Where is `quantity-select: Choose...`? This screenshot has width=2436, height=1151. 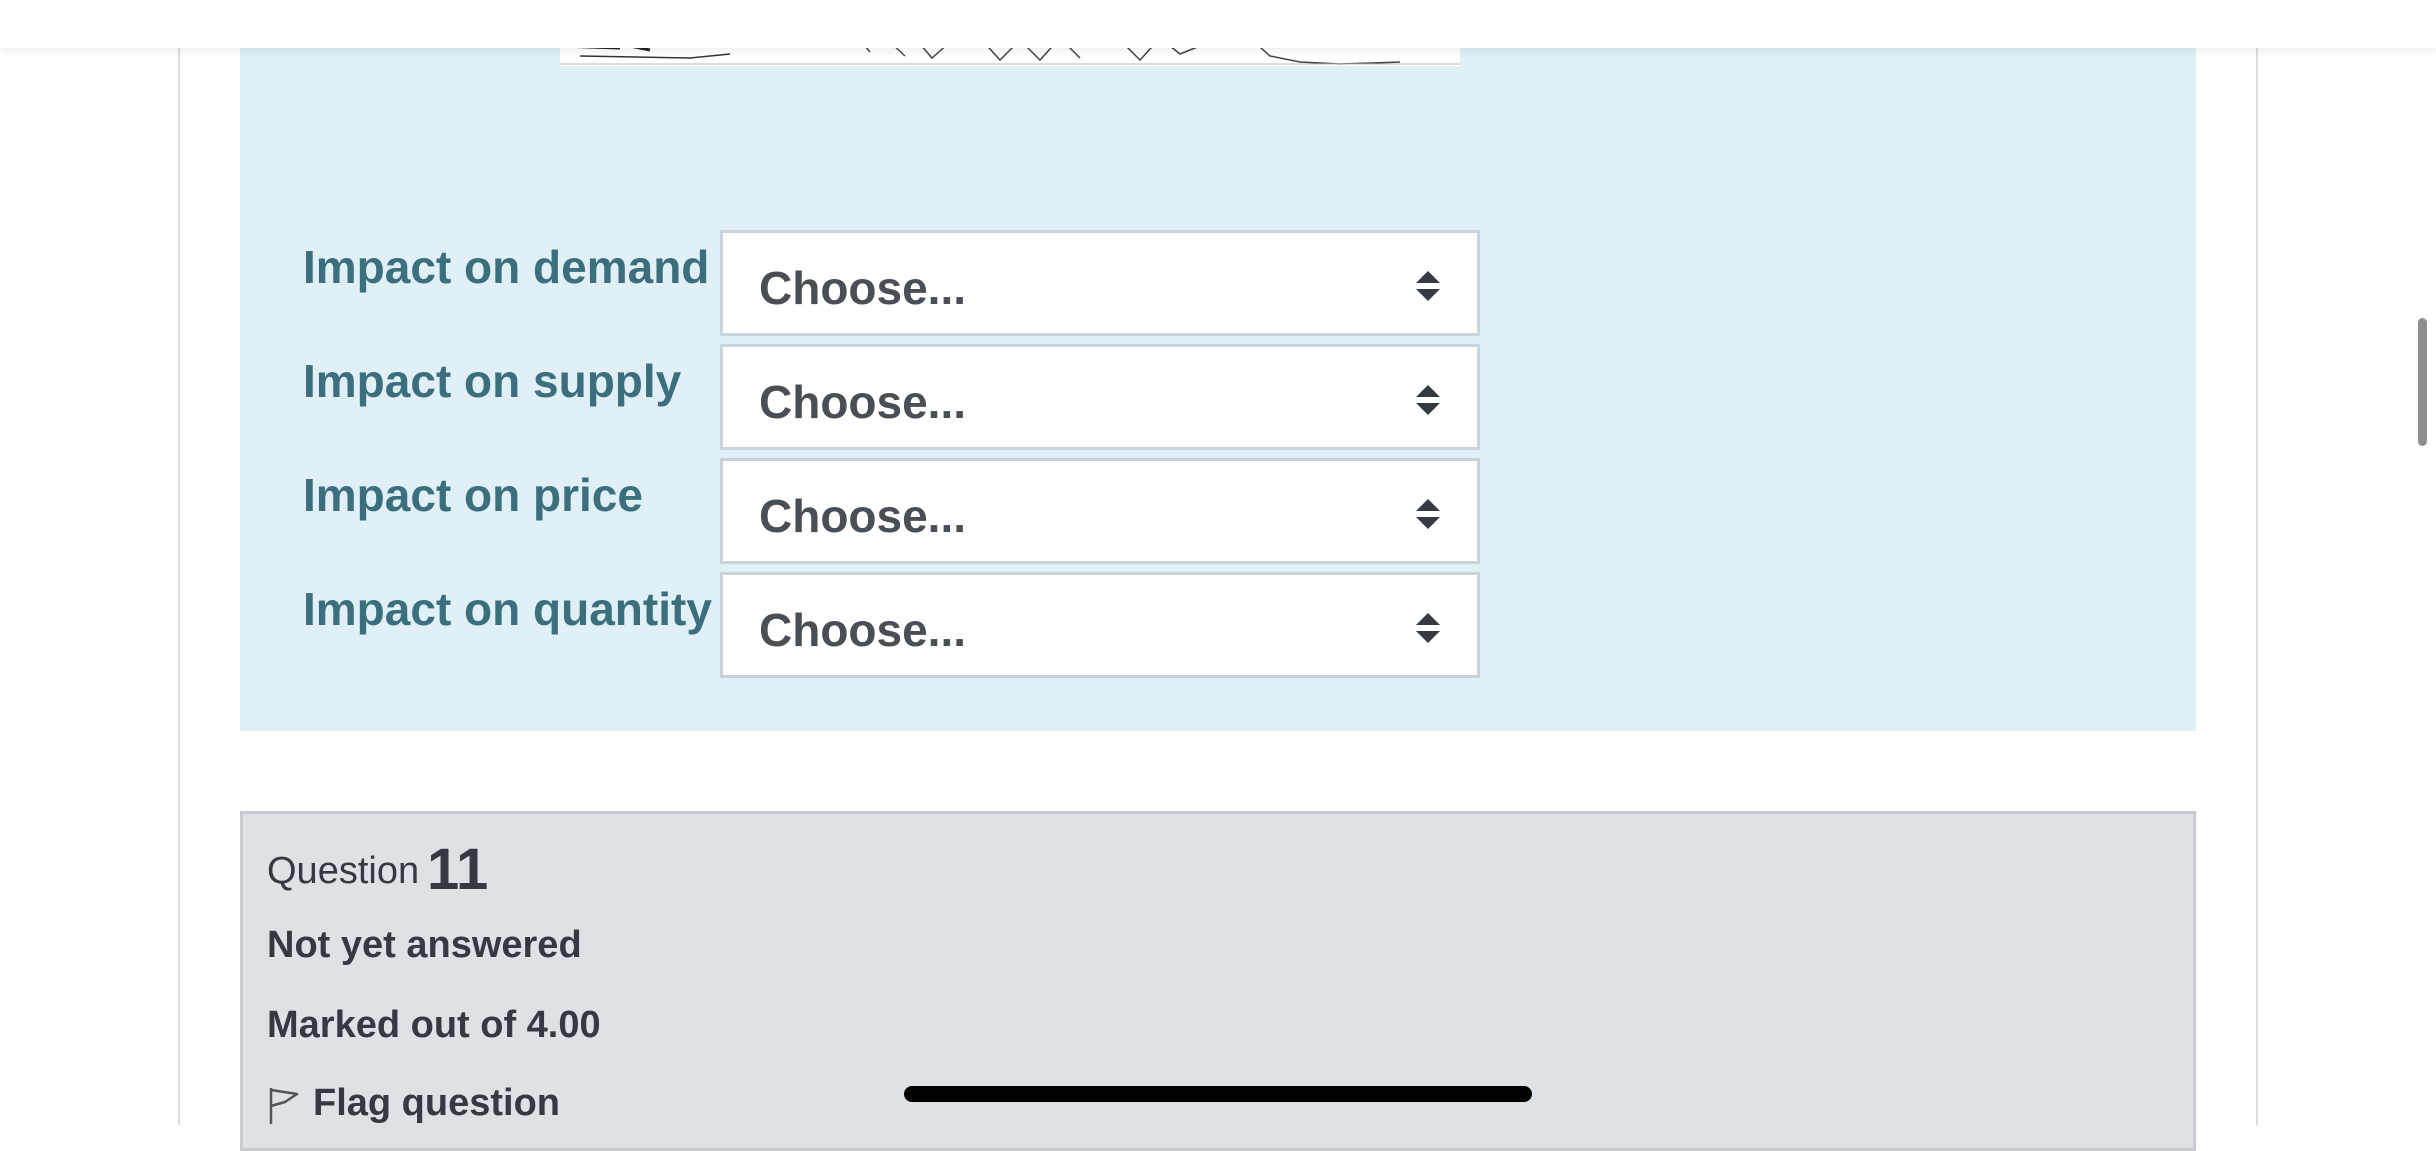
quantity-select: Choose... is located at coordinates (1100, 625).